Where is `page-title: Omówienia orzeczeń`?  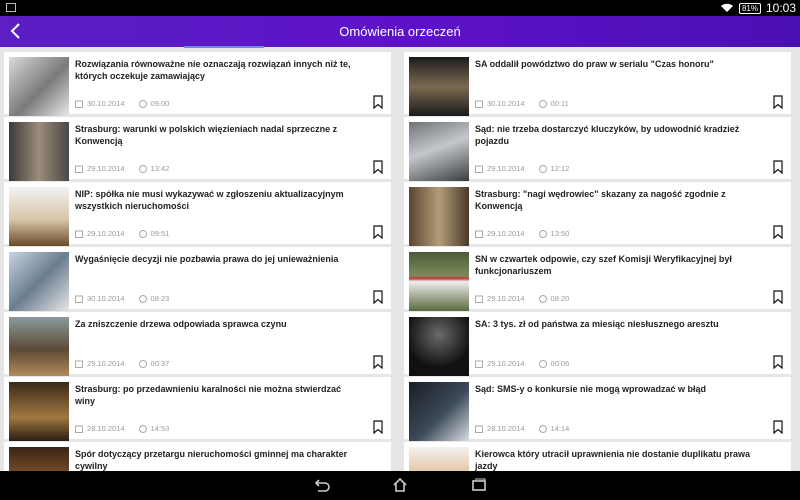
page-title: Omówienia orzeczeń is located at coordinates (400, 31).